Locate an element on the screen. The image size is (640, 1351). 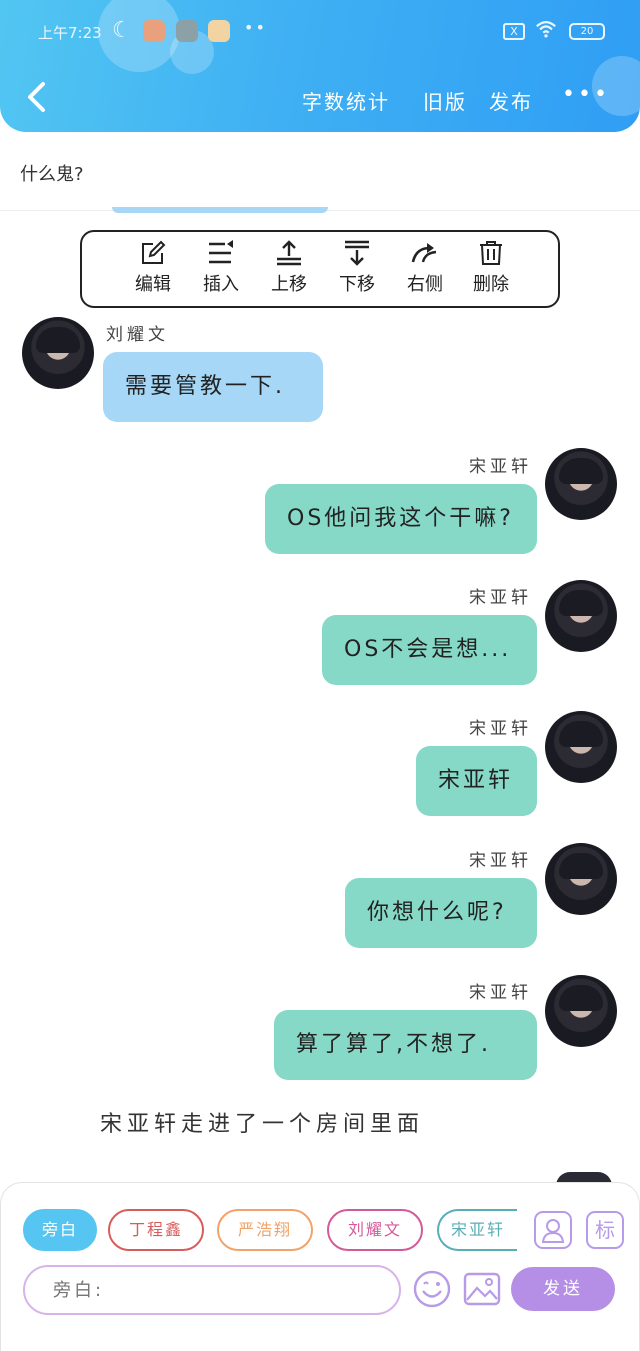
message-action-toolbar: 编辑 插入 上移 下移 右侧 删除 is located at coordinates (320, 269).